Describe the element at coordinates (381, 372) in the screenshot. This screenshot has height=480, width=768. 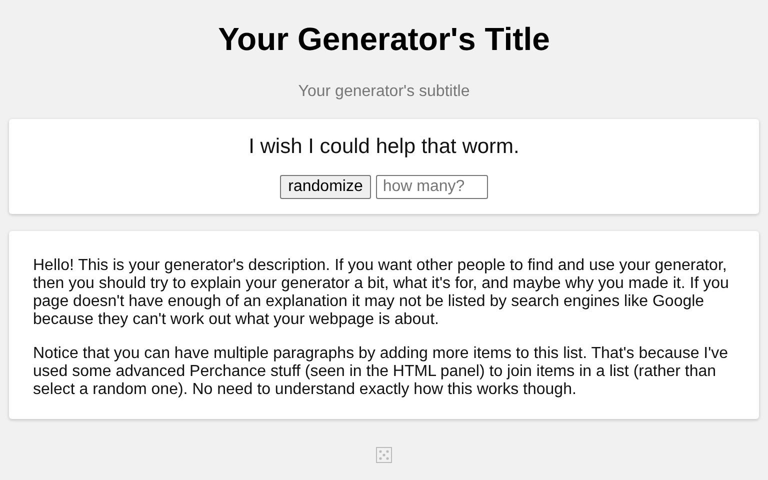
I see `description-paragraph: Notice that you can have multiple paragraphs by adding more items to this list. That's because I've used some advanced Perchance stuff (seen in the HTML panel) to join items in a list (rather than select a random one). No need to understand exactly how this works though.` at that location.